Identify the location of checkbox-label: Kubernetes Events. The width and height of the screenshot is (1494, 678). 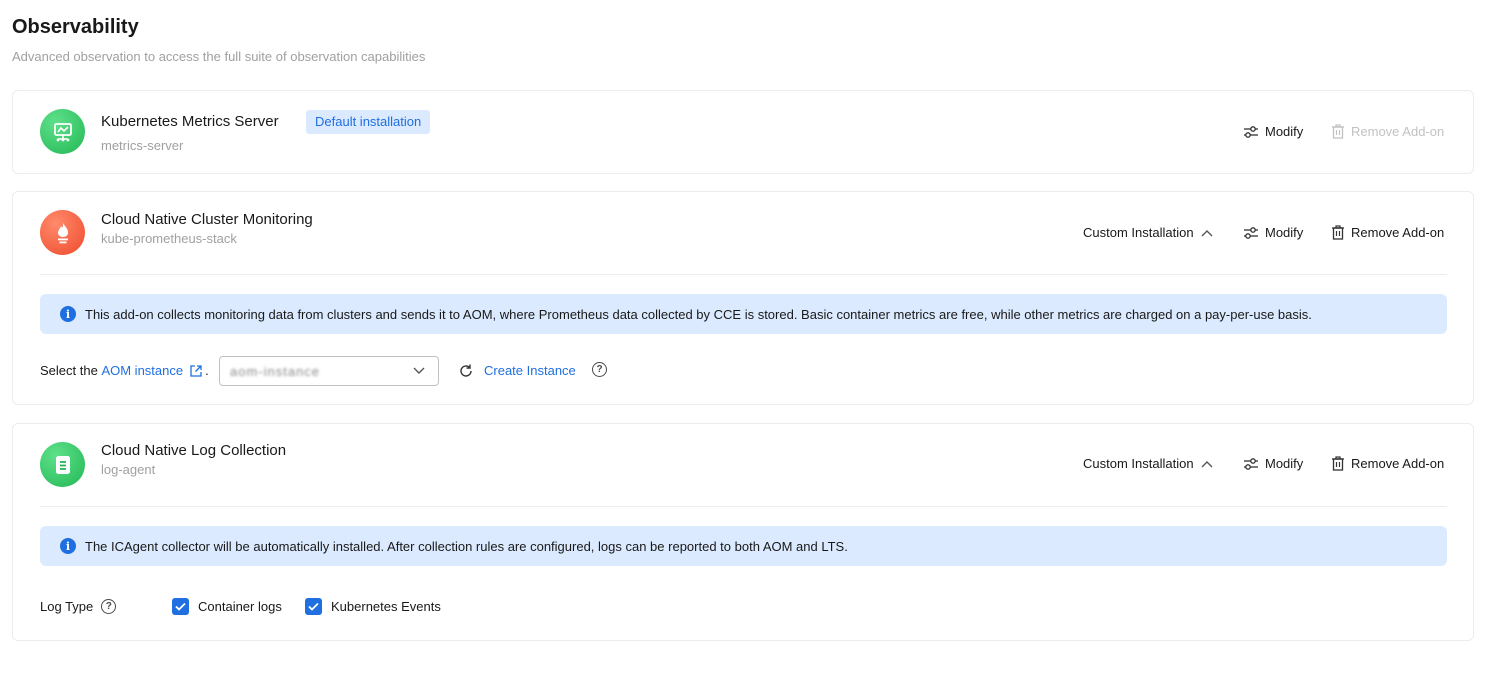
(386, 606).